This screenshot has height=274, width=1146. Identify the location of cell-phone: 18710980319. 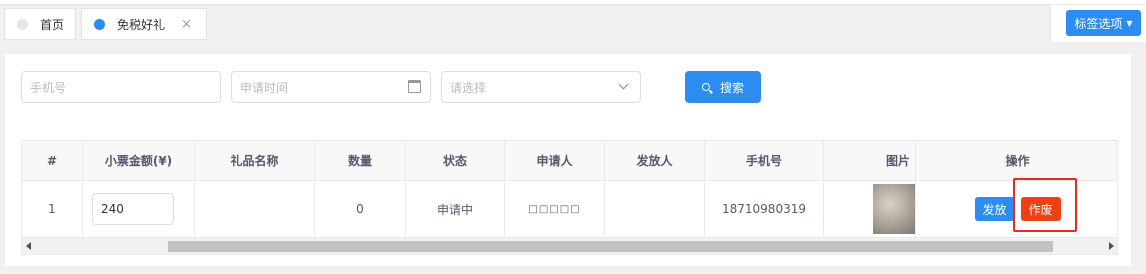
(764, 209).